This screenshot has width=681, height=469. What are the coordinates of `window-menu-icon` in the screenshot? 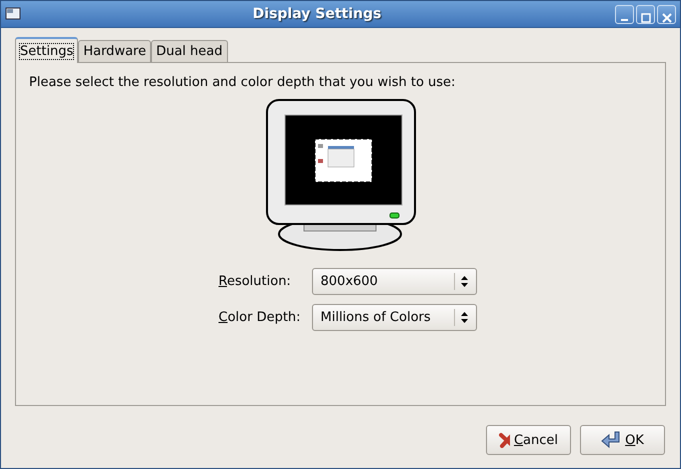 It's located at (13, 14).